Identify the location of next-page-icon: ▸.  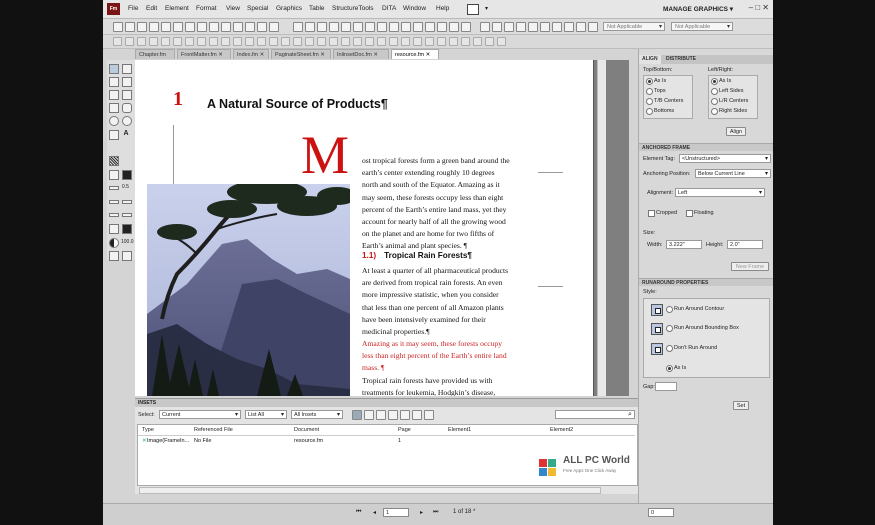
(421, 512).